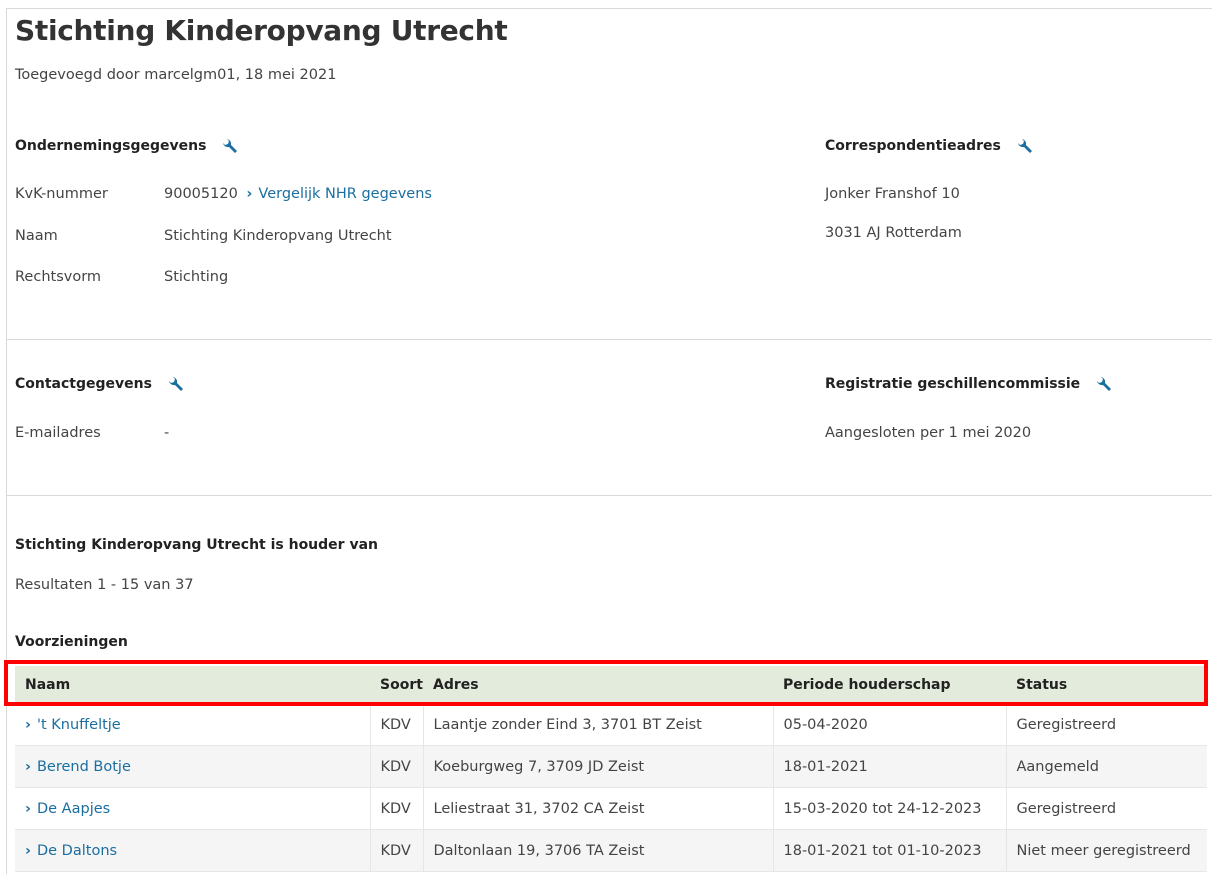 This screenshot has height=874, width=1212. I want to click on facility-period: 18-01-2021, so click(889, 766).